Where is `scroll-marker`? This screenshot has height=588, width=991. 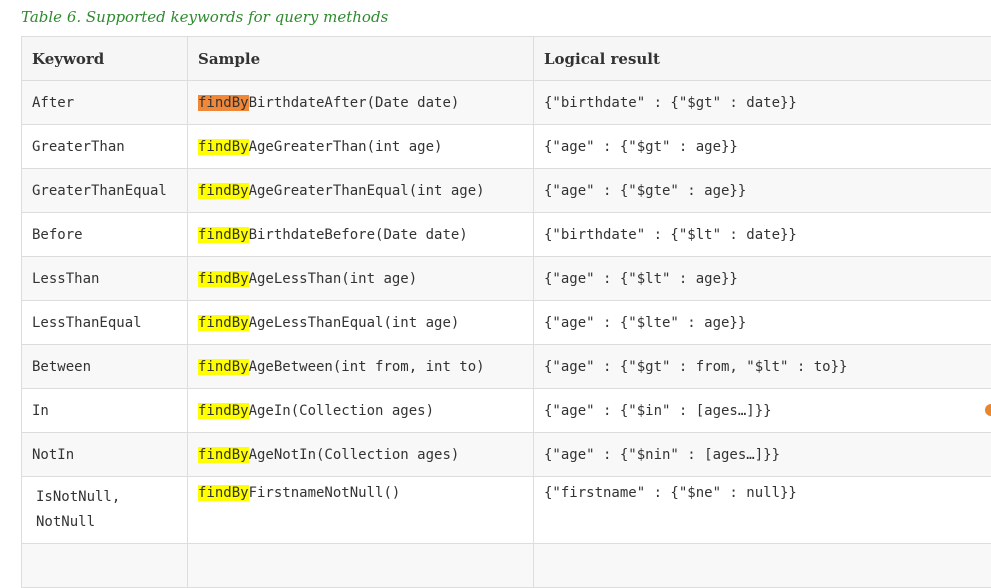
scroll-marker is located at coordinates (988, 410).